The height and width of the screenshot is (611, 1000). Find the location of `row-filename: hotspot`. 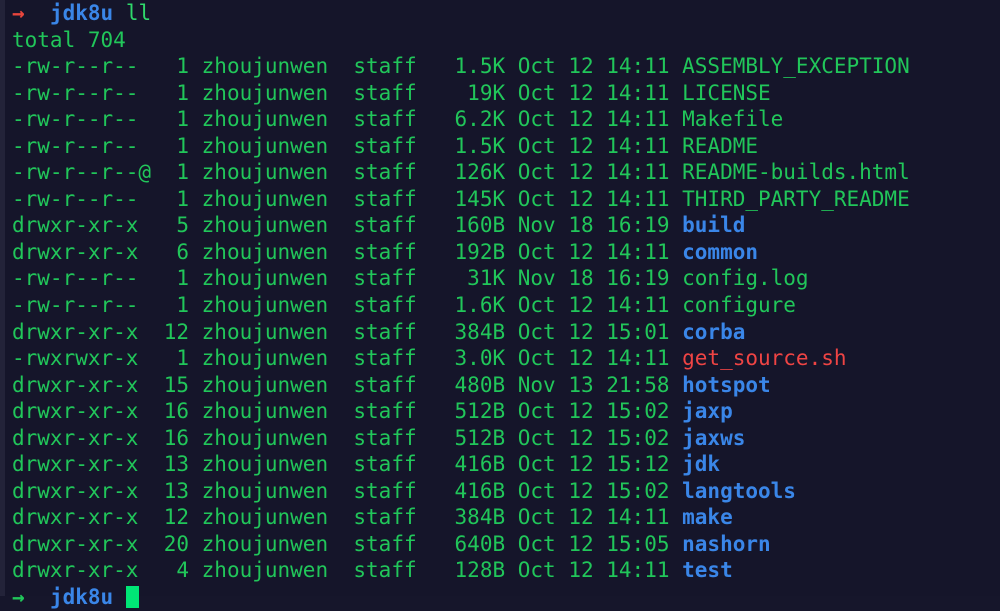

row-filename: hotspot is located at coordinates (726, 384).